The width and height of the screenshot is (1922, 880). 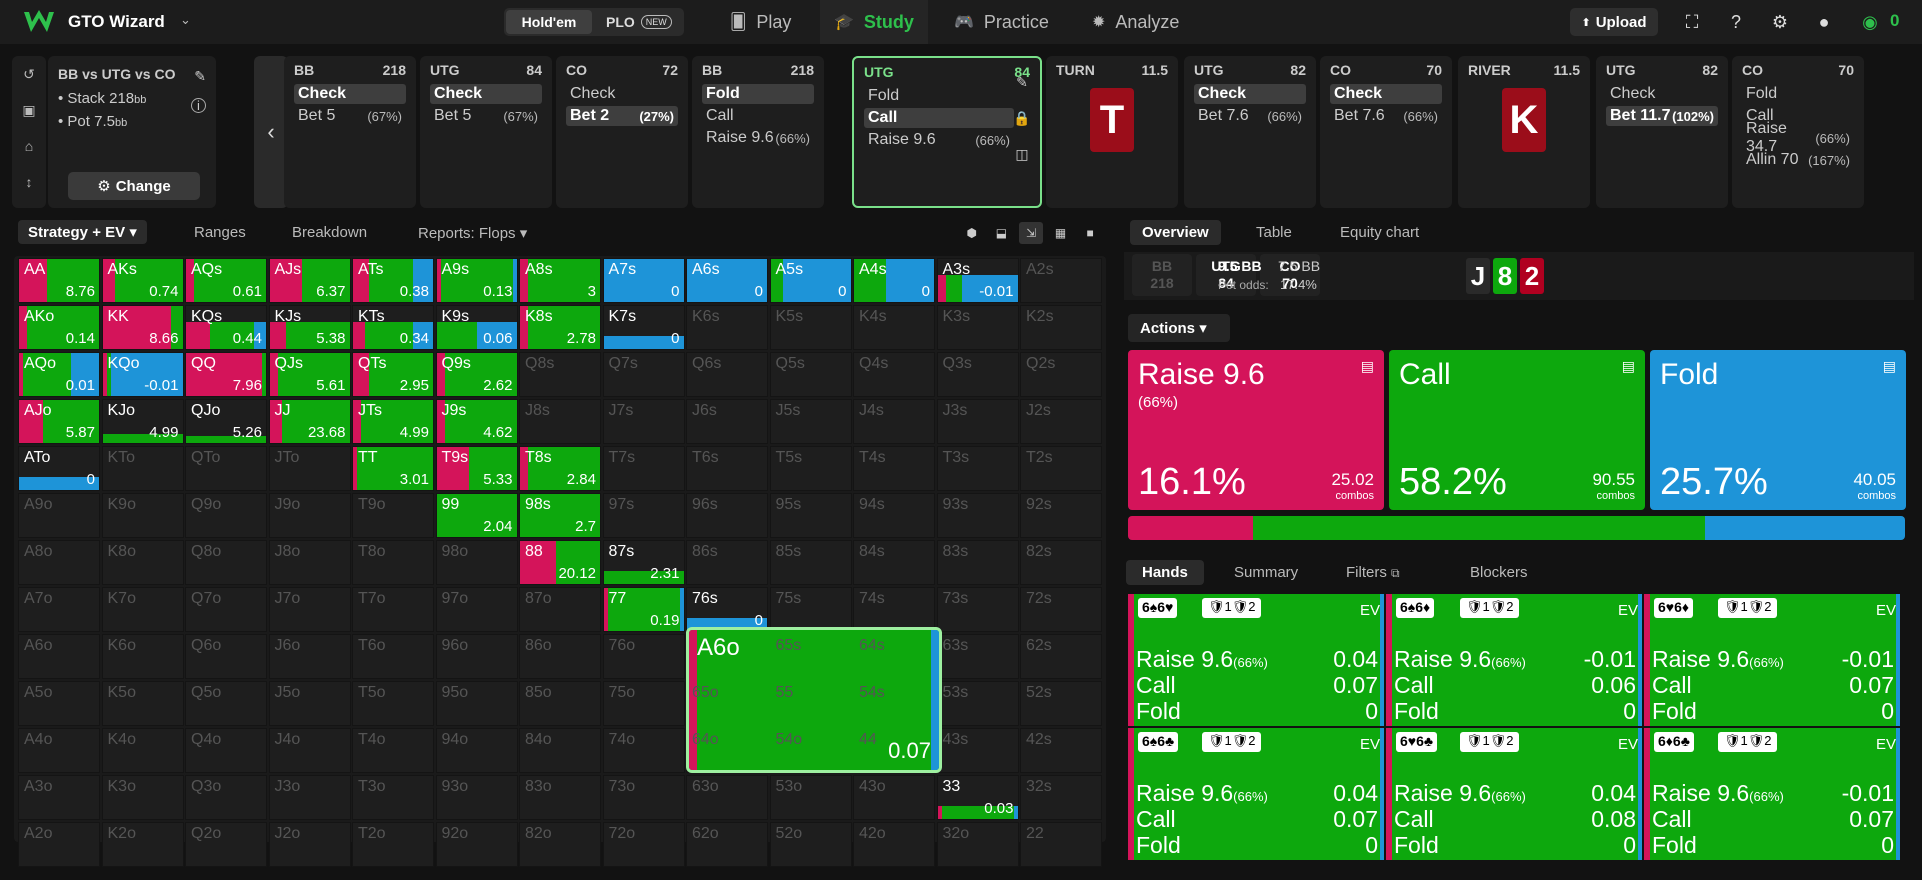 What do you see at coordinates (226, 656) in the screenshot?
I see `hand-cell: Q6o` at bounding box center [226, 656].